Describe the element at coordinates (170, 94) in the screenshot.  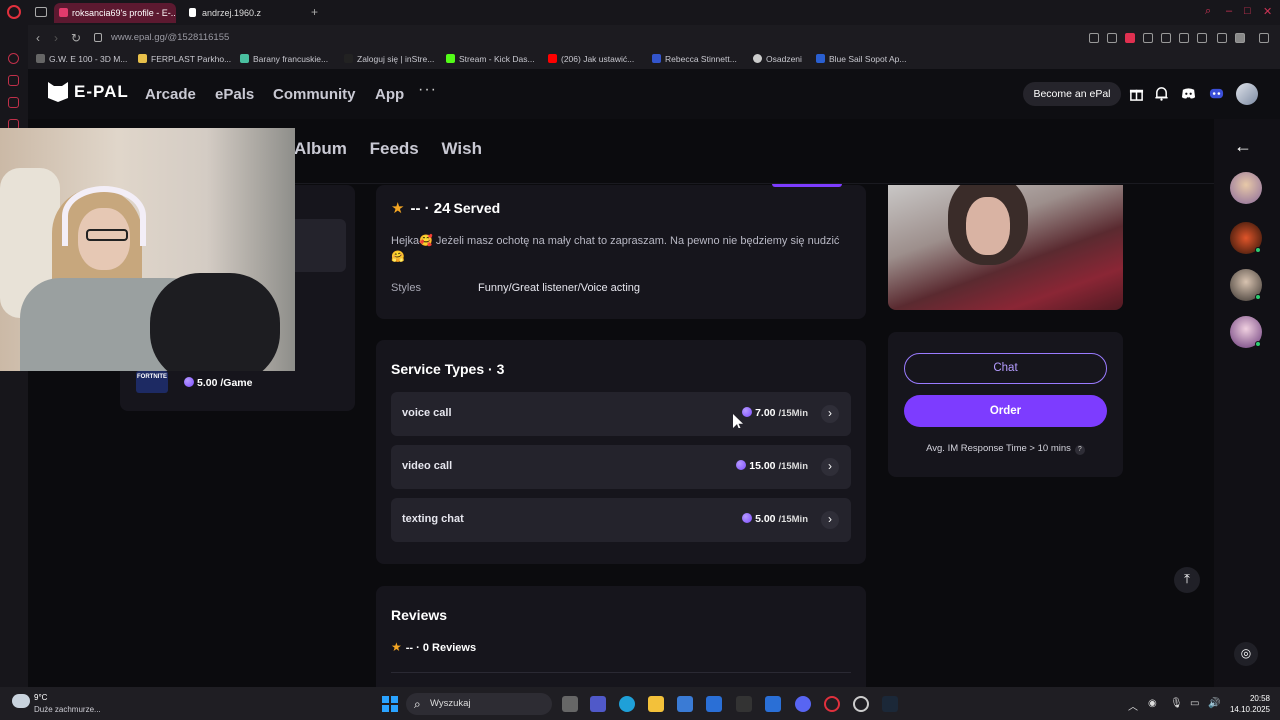
I see `nav-arcade: Arcade` at that location.